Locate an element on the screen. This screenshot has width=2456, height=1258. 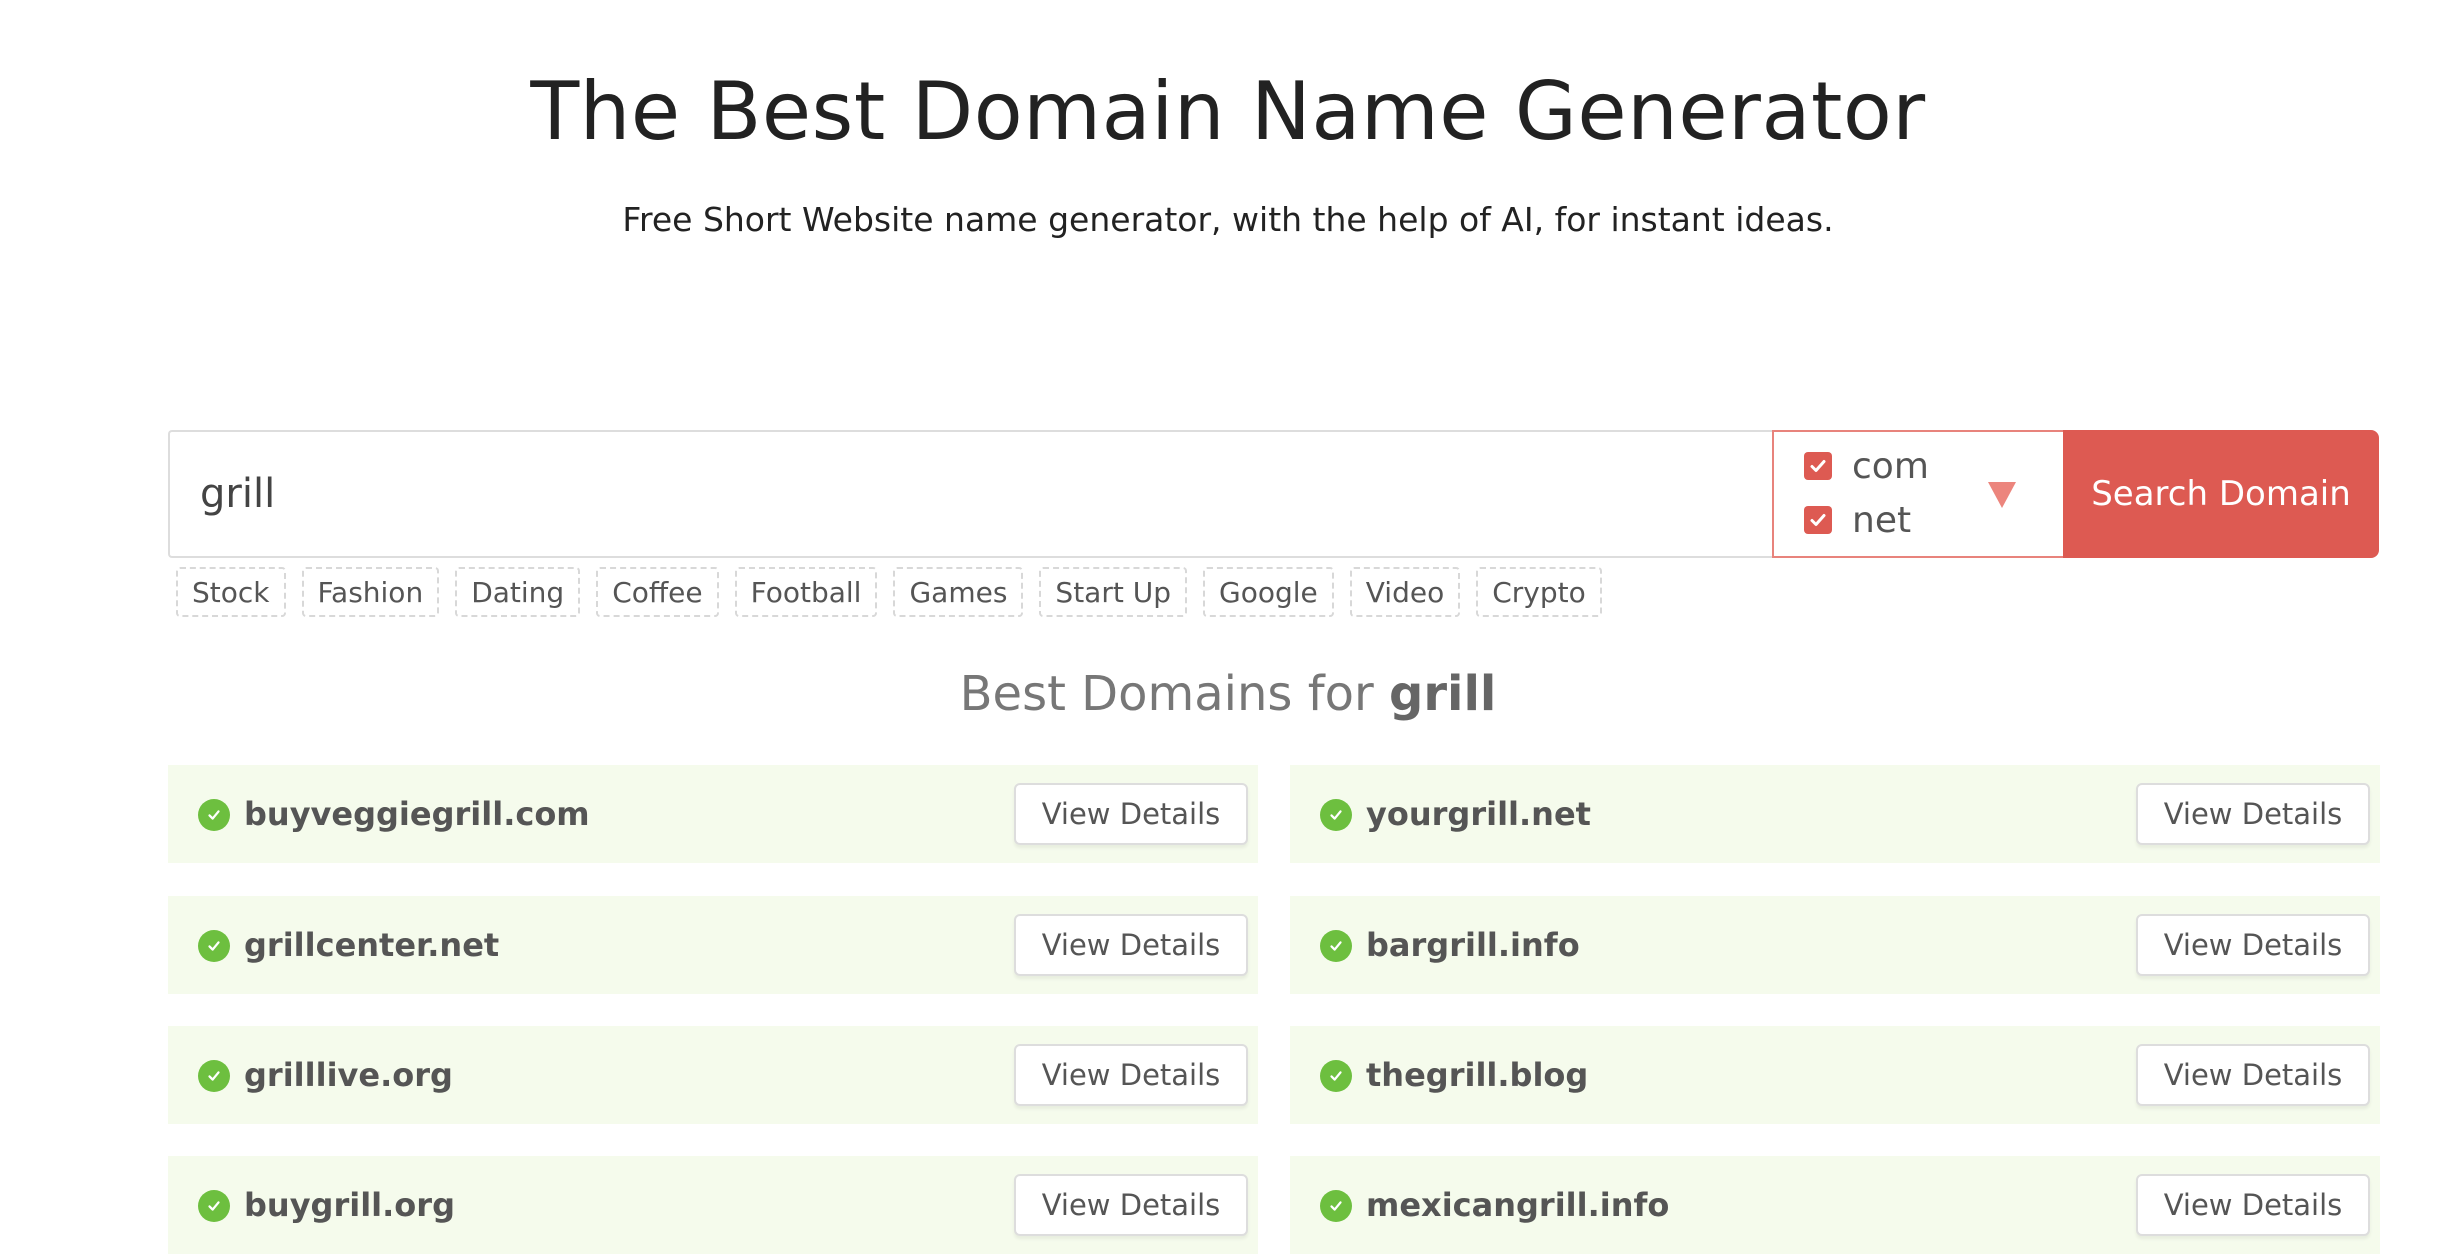
result-row: buygrill.org View Details is located at coordinates (713, 1205).